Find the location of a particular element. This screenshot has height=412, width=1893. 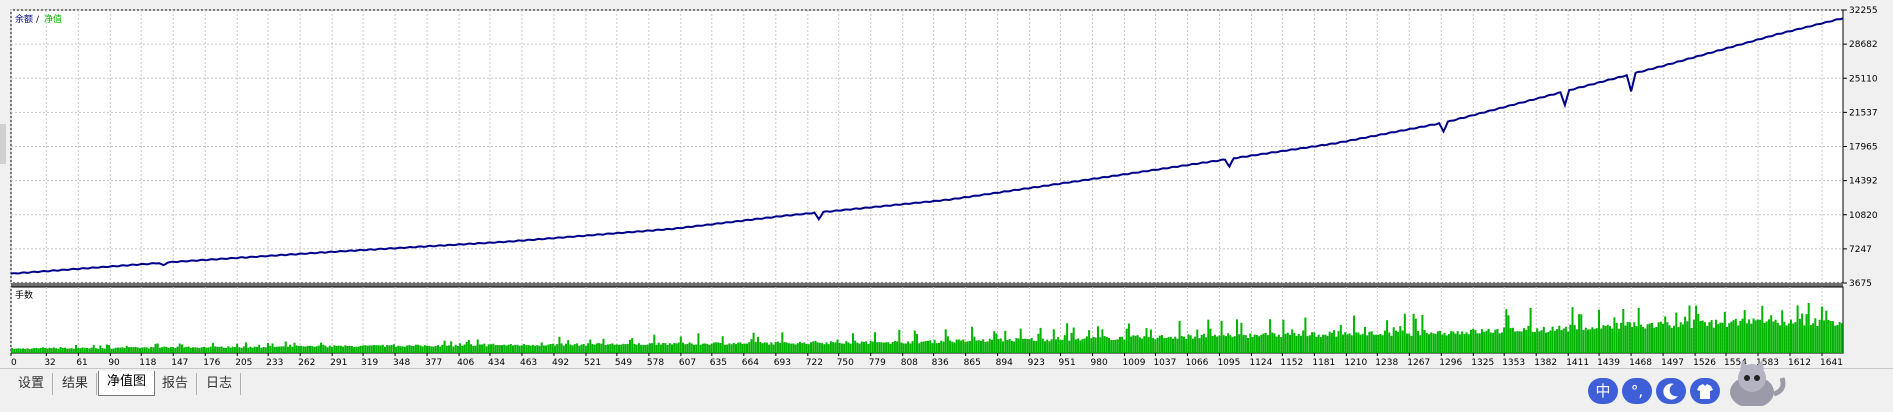

x-tick-label: 1238 is located at coordinates (1386, 363).